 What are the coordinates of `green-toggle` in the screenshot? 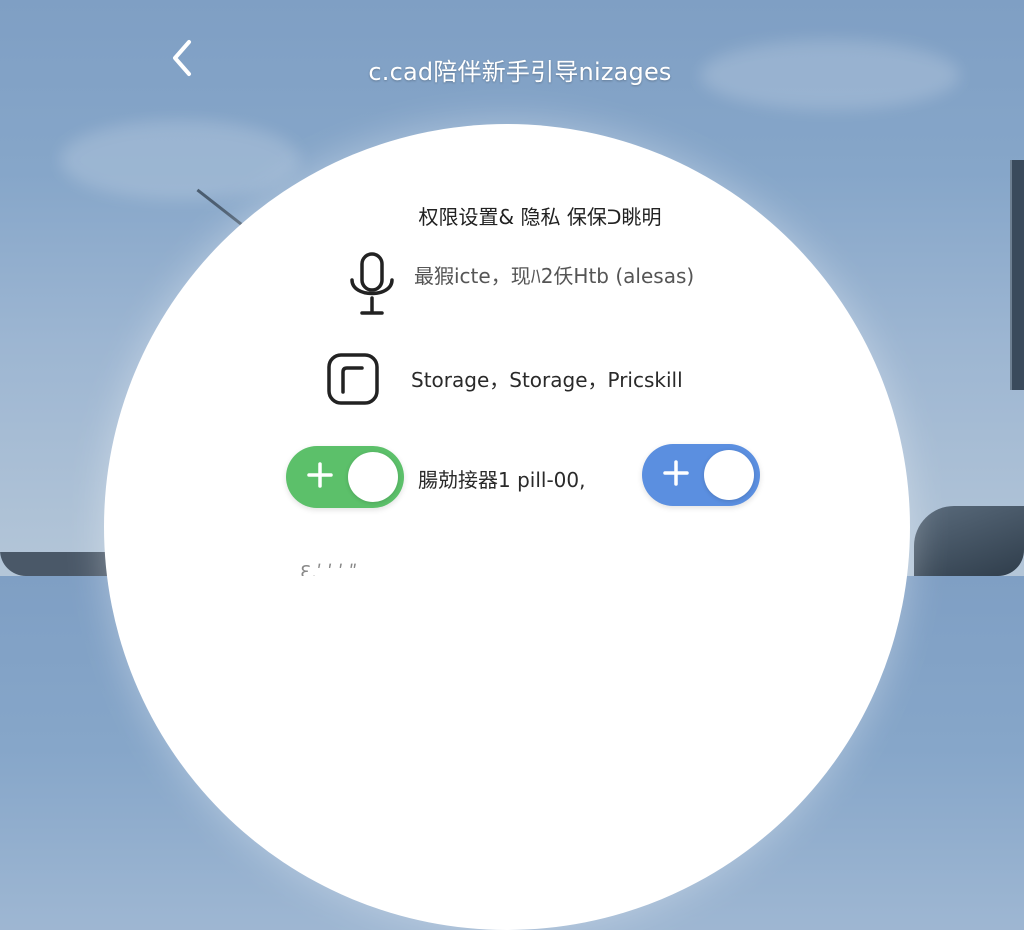 It's located at (345, 477).